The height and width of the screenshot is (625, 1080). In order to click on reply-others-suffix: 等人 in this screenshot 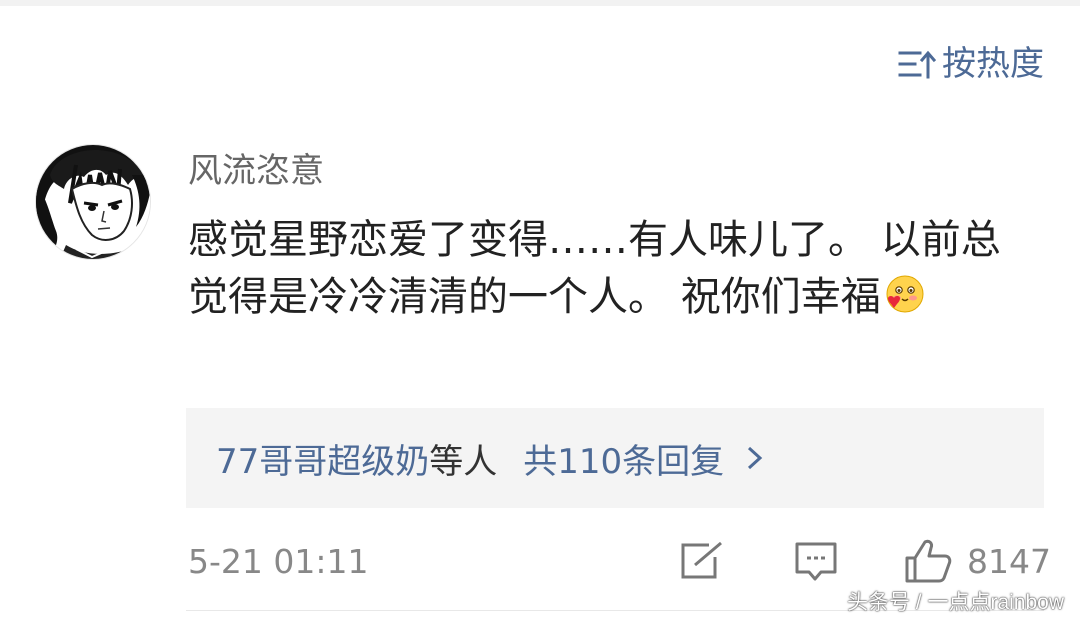, I will do `click(463, 461)`.